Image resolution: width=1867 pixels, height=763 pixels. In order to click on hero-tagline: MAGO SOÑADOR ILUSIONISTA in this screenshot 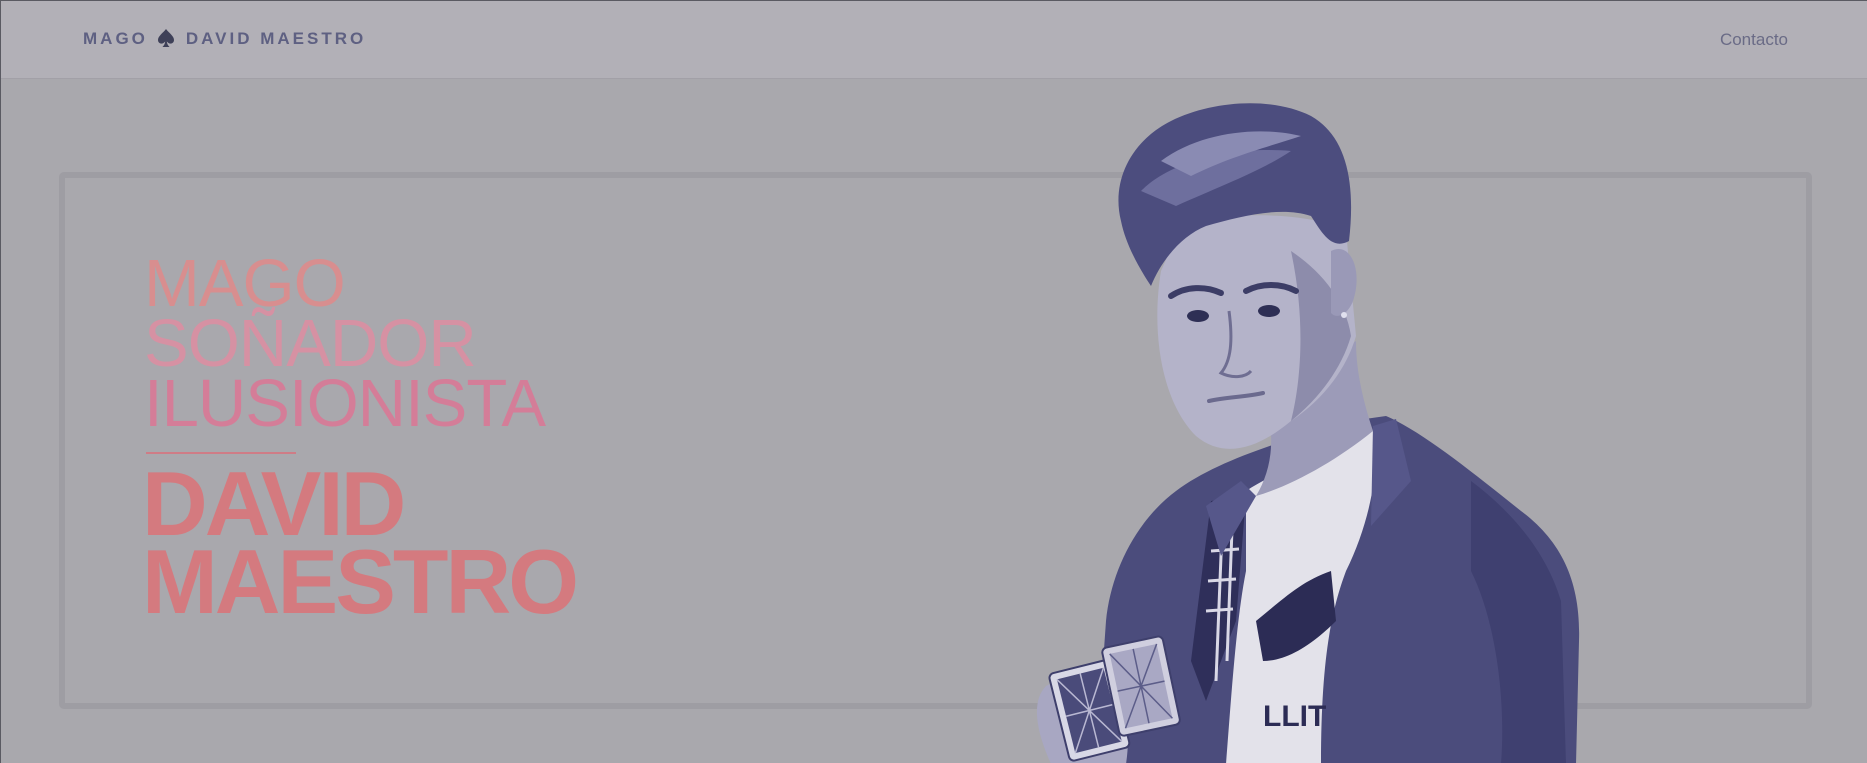, I will do `click(345, 343)`.